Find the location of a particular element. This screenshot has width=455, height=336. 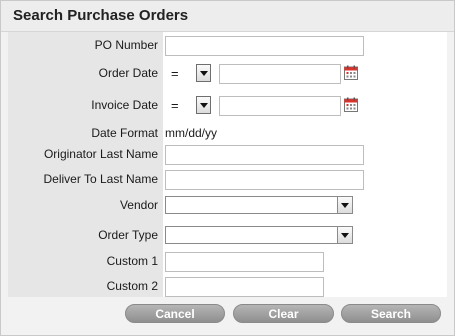

vendor-select is located at coordinates (259, 205).